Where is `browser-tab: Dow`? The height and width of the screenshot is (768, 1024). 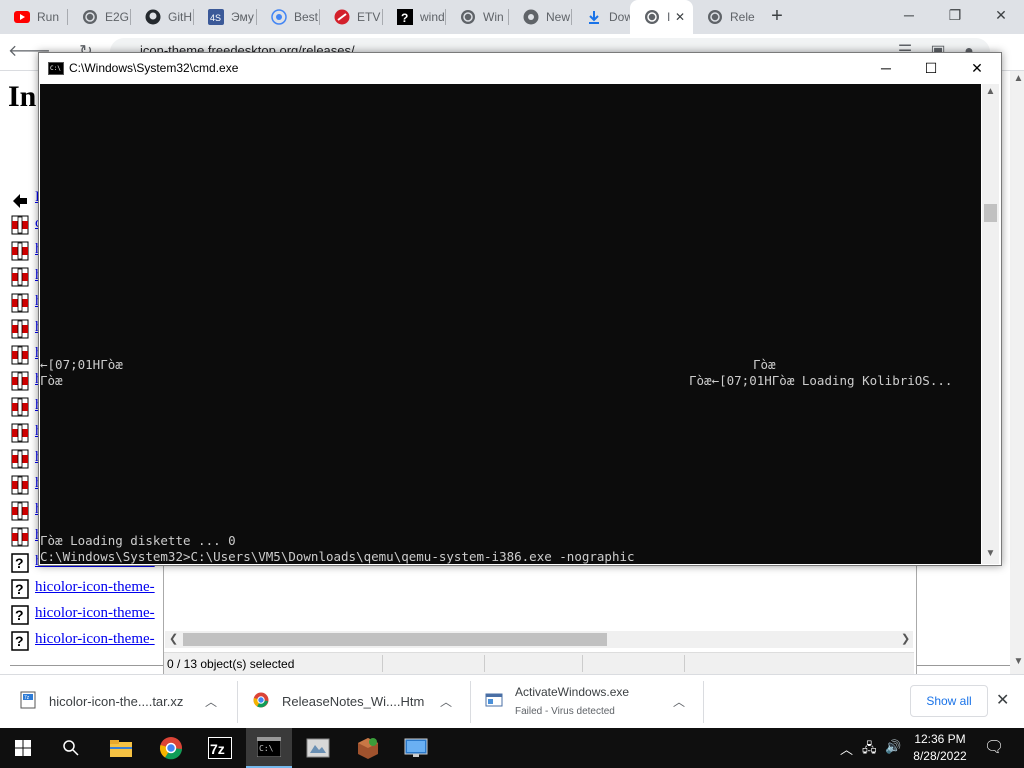 browser-tab: Dow is located at coordinates (601, 17).